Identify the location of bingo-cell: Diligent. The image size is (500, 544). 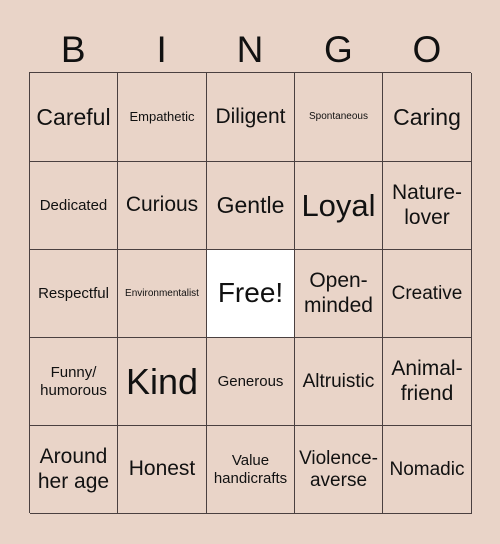
(251, 117).